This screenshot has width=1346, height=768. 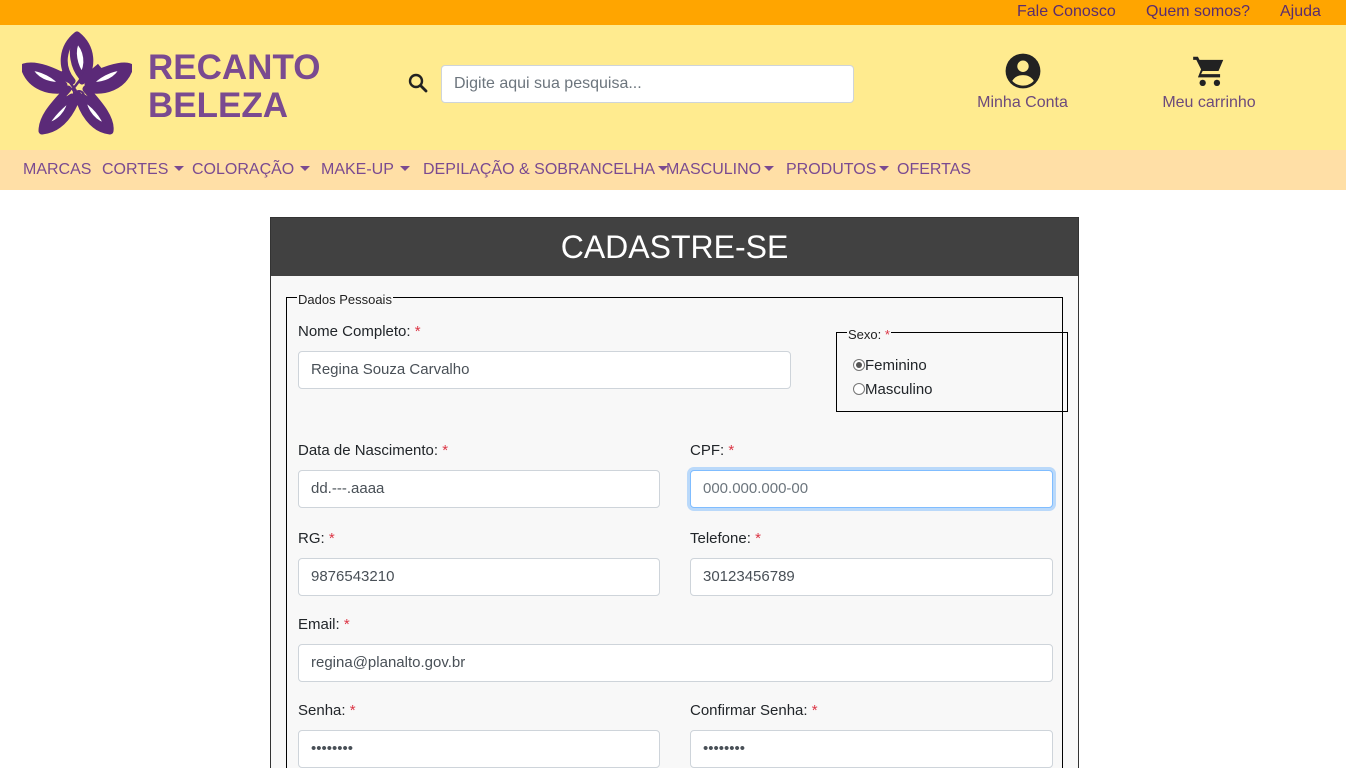 I want to click on email-label: Email: *, so click(x=324, y=624).